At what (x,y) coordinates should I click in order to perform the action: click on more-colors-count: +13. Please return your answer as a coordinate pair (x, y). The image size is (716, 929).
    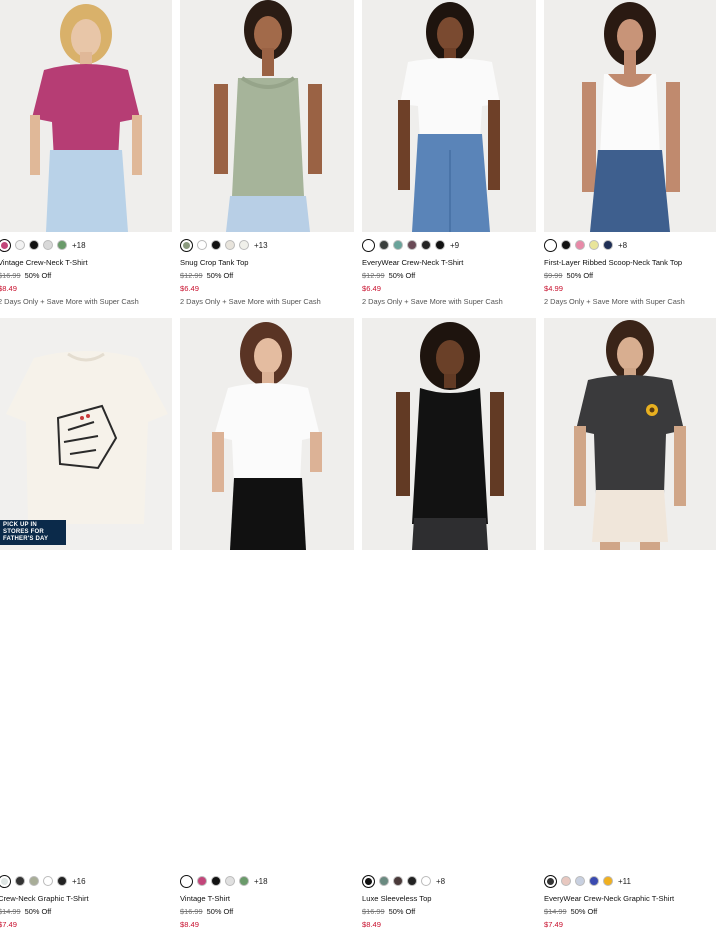
    Looking at the image, I should click on (261, 245).